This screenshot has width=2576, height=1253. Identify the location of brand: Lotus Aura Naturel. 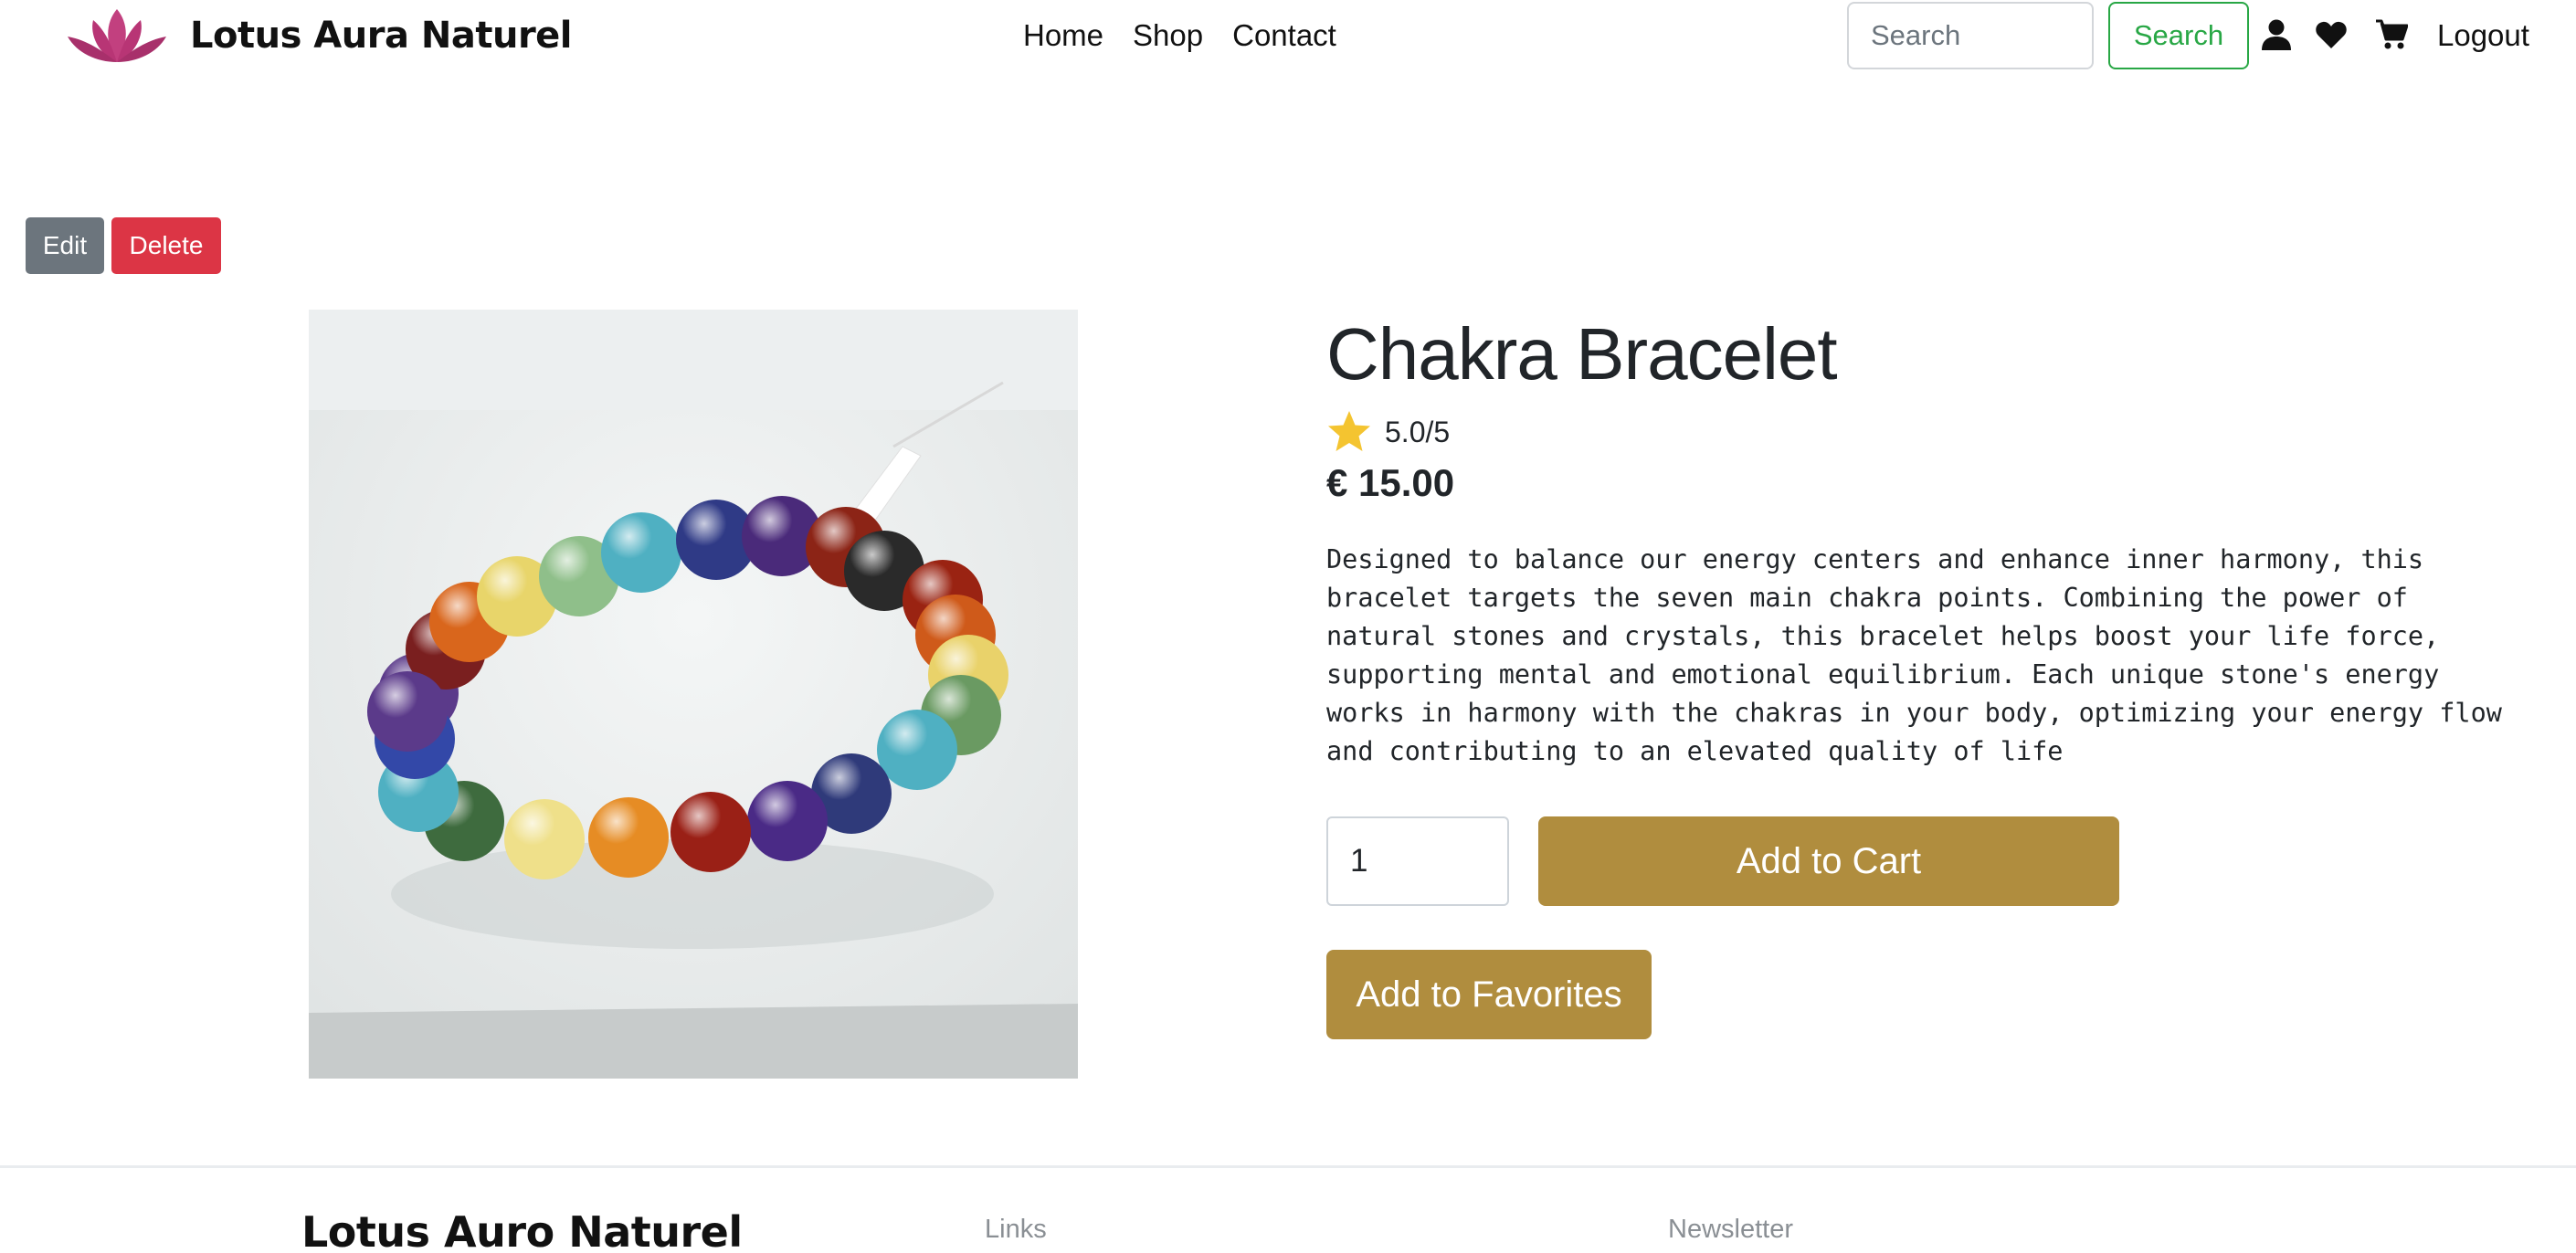
(315, 35).